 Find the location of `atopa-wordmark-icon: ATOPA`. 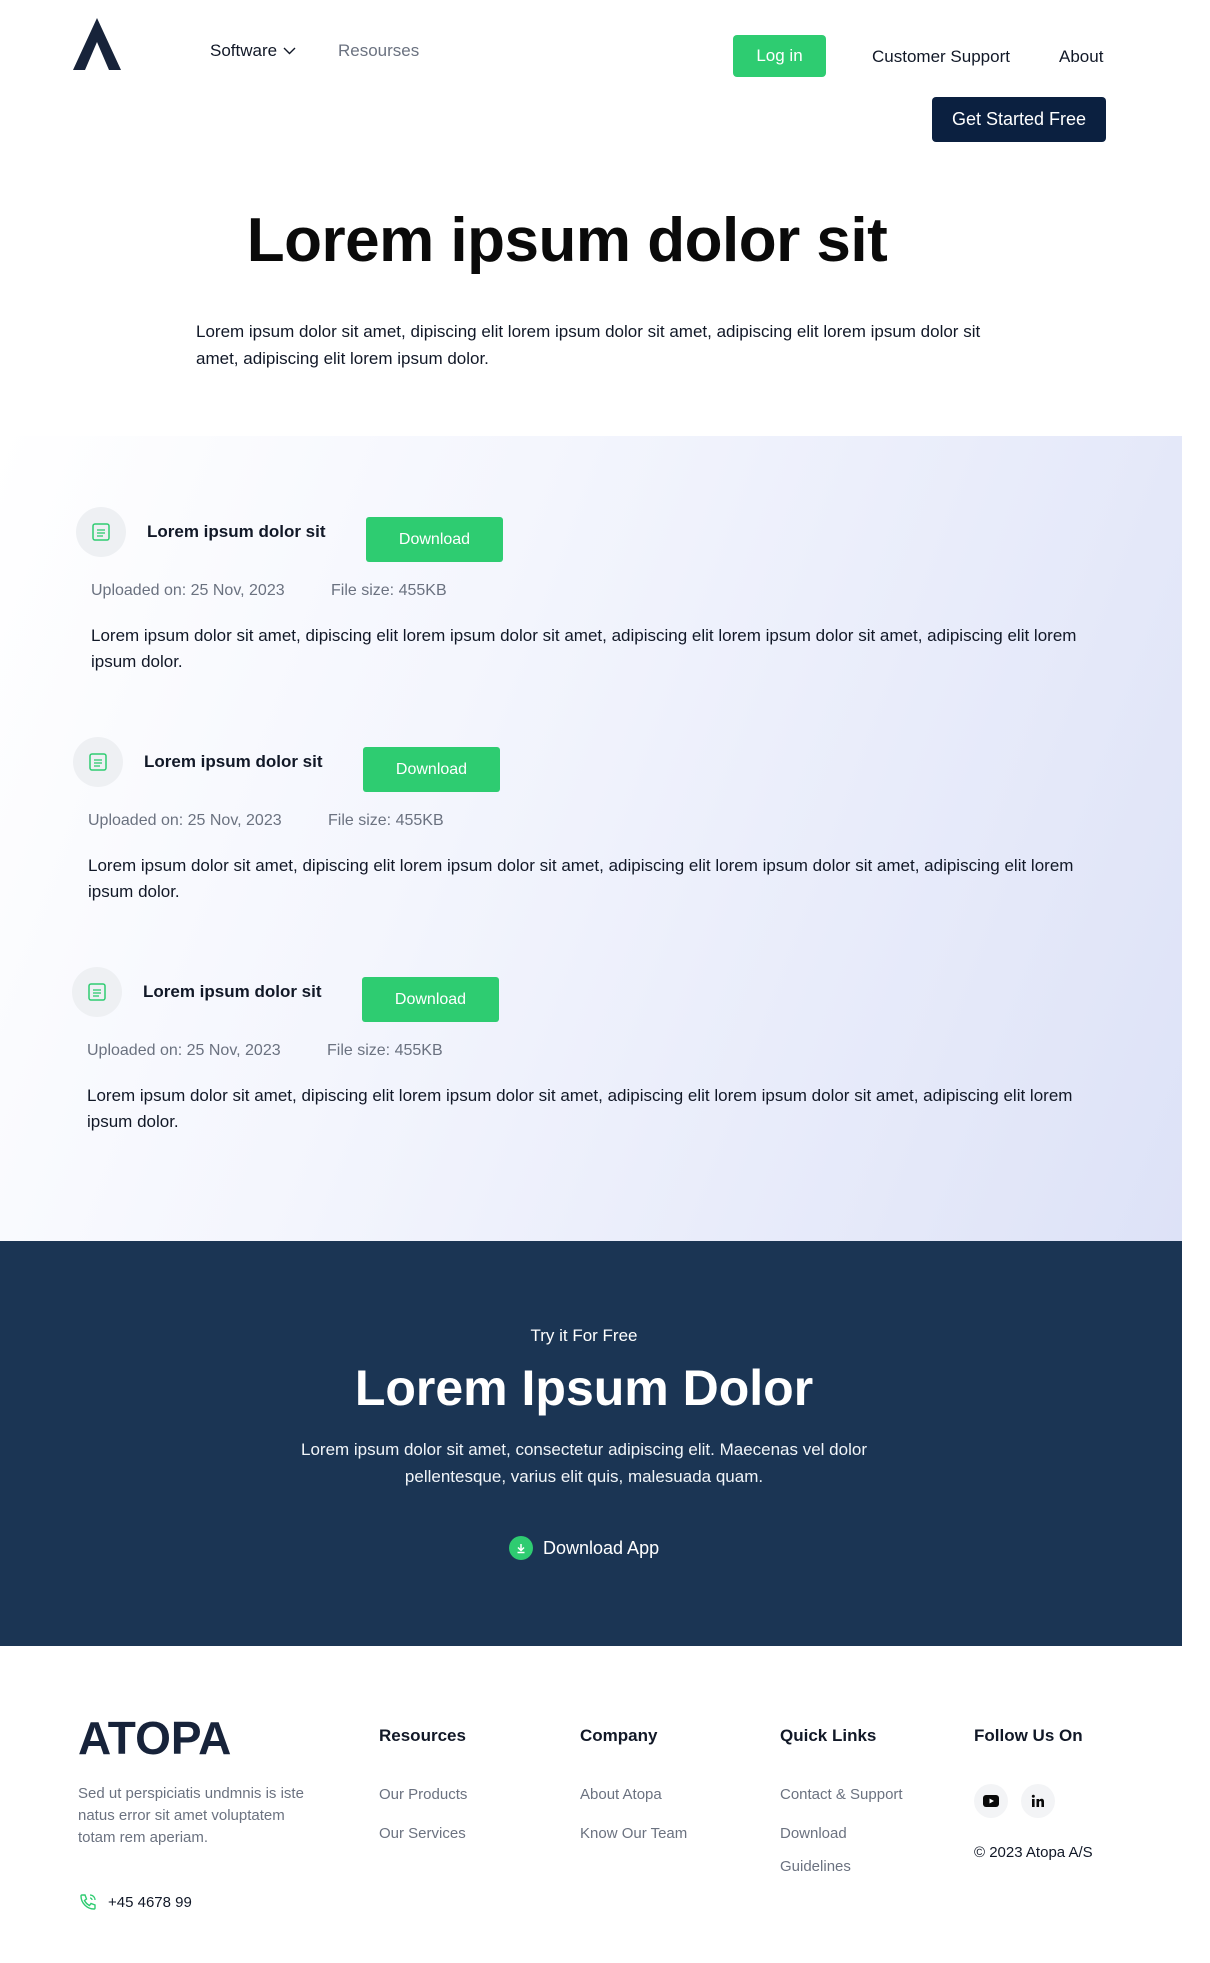

atopa-wordmark-icon: ATOPA is located at coordinates (154, 1738).